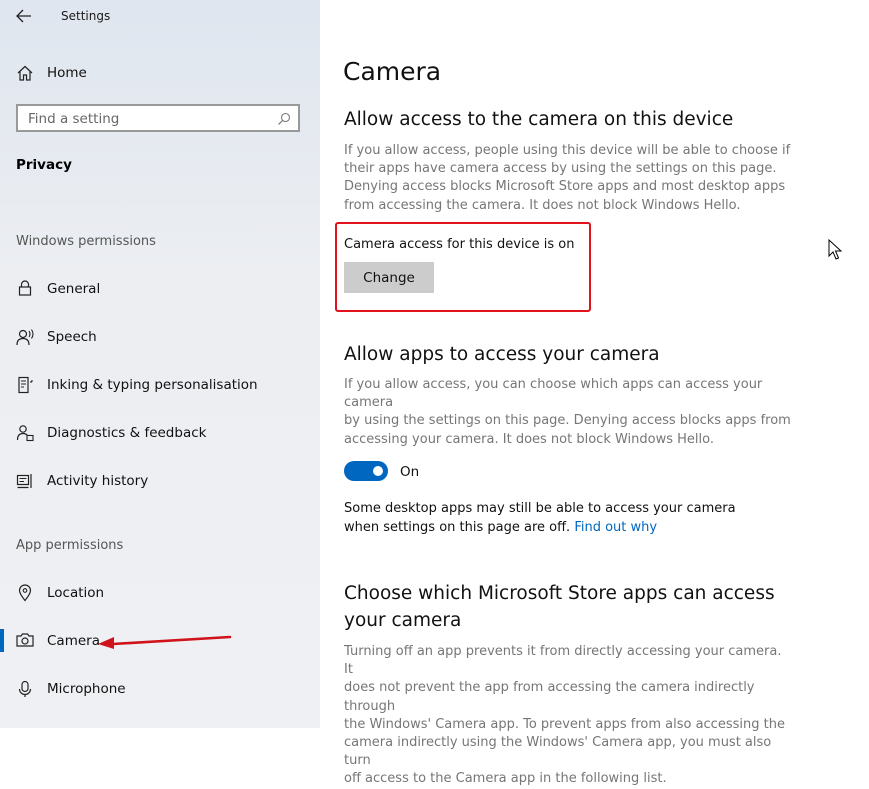 The image size is (869, 789). What do you see at coordinates (44, 165) in the screenshot?
I see `category-heading: Privacy` at bounding box center [44, 165].